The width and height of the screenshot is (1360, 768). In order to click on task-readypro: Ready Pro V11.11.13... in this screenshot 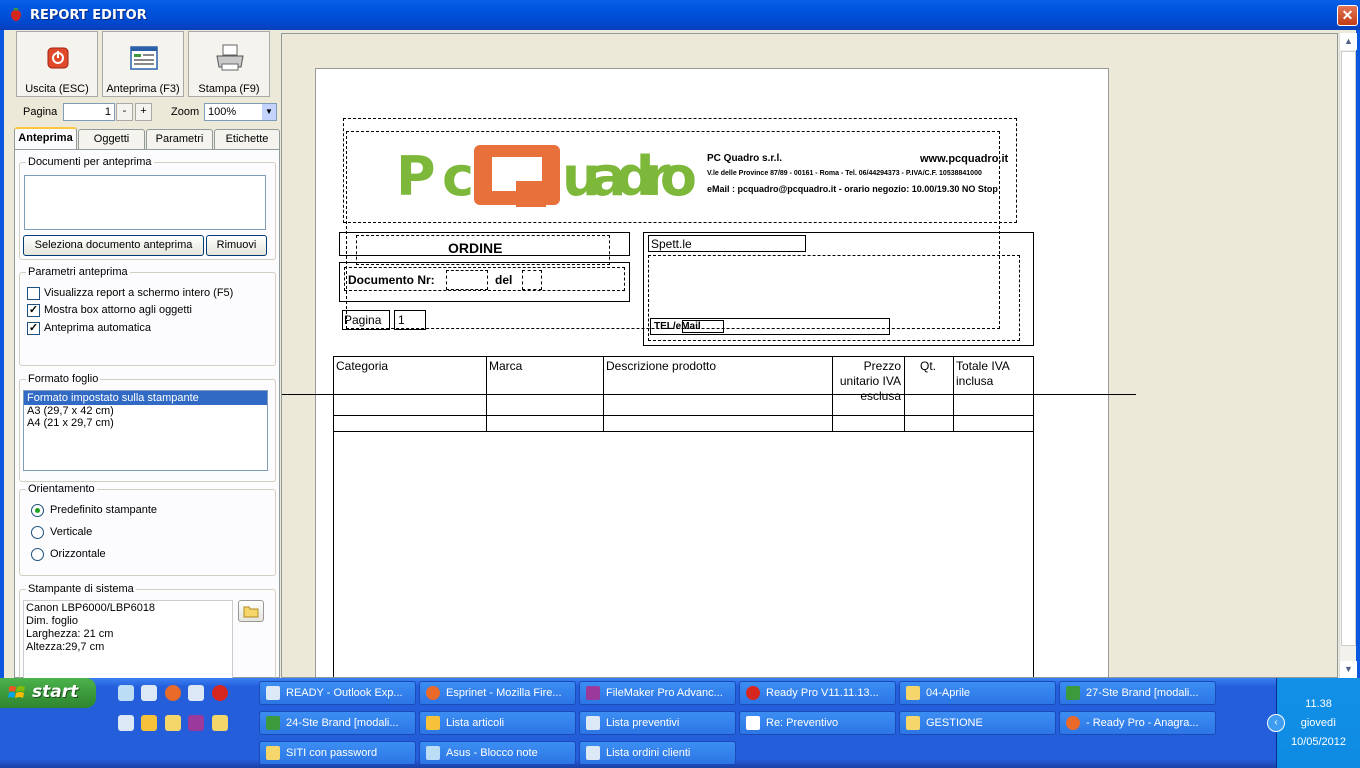, I will do `click(817, 693)`.